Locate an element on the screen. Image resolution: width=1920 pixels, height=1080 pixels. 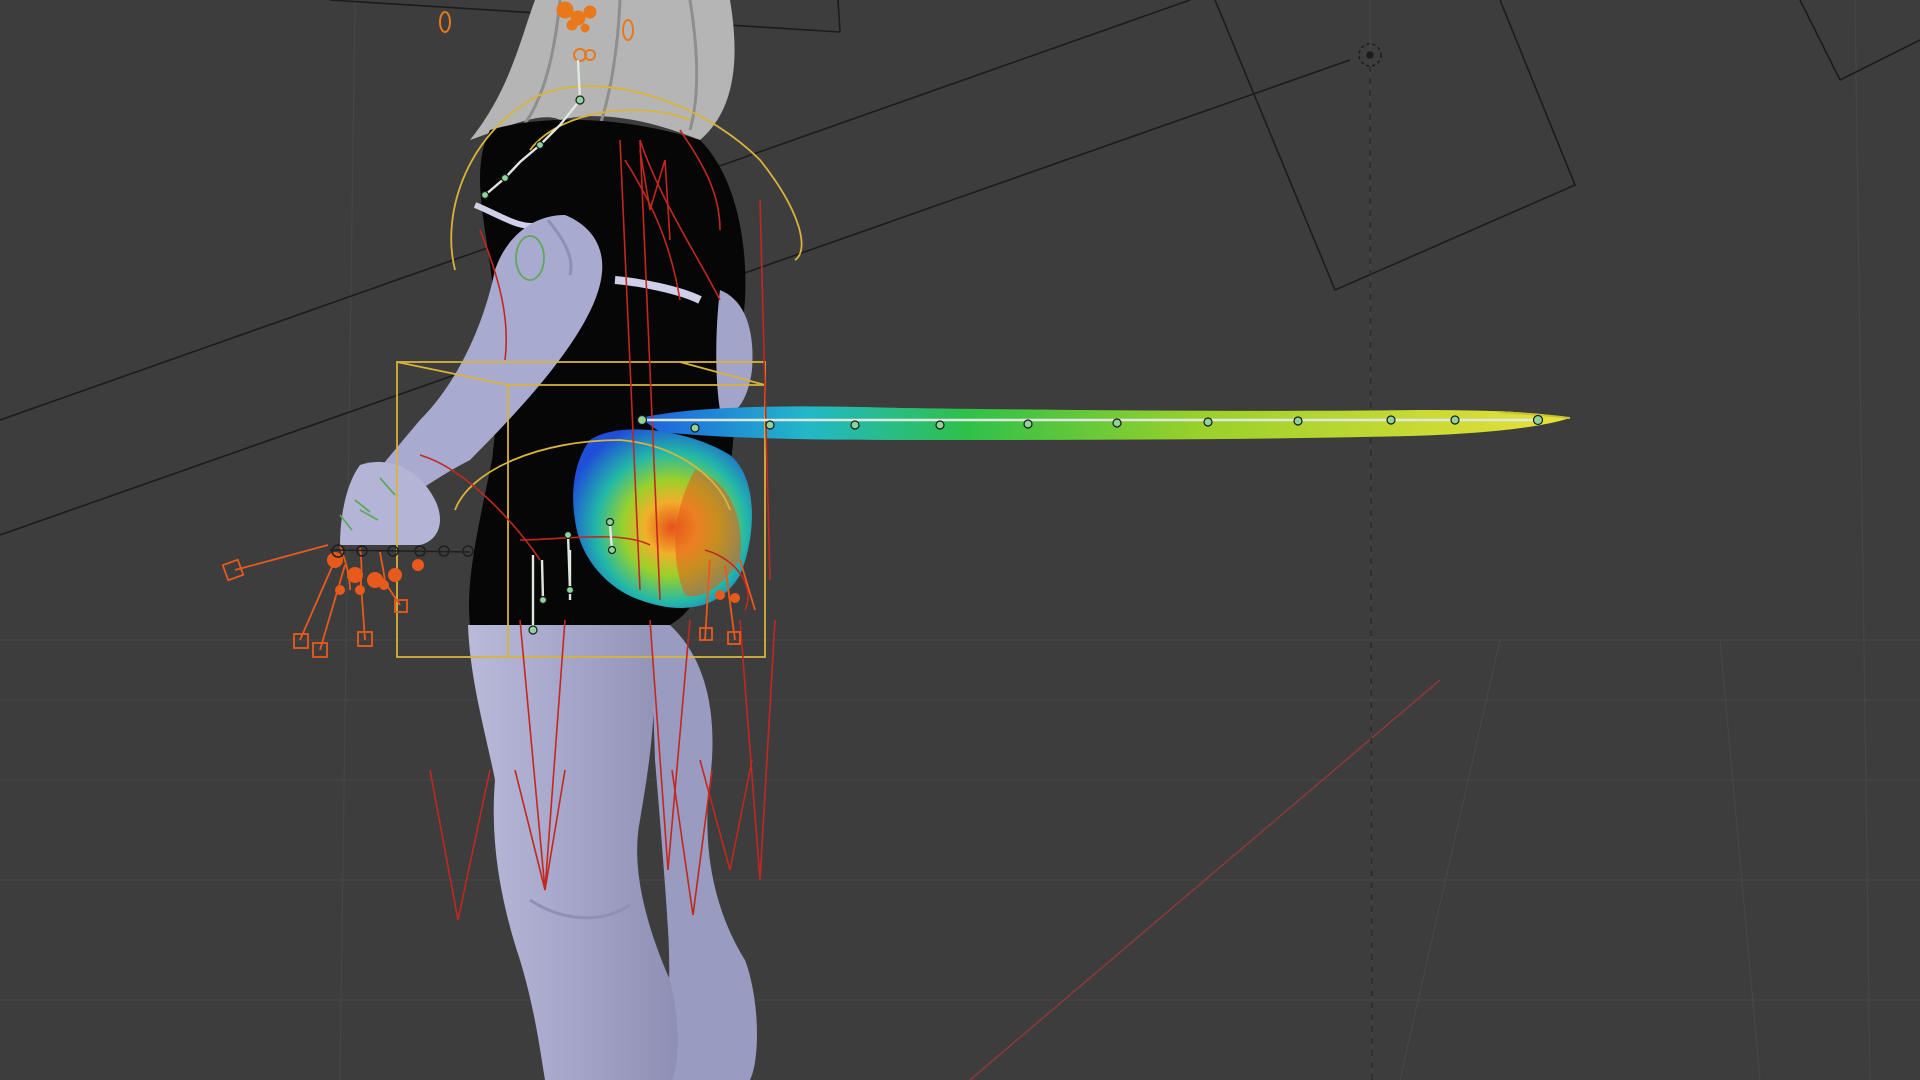
tail-weight-paint is located at coordinates (1105, 423).